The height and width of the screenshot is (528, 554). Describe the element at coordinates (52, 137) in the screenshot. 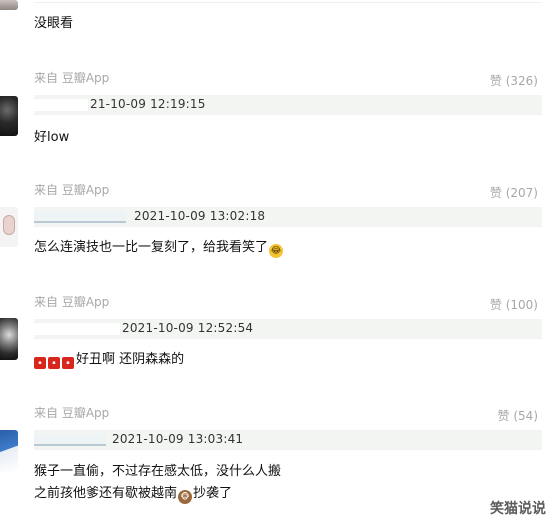

I see `comment-text: 好low` at that location.